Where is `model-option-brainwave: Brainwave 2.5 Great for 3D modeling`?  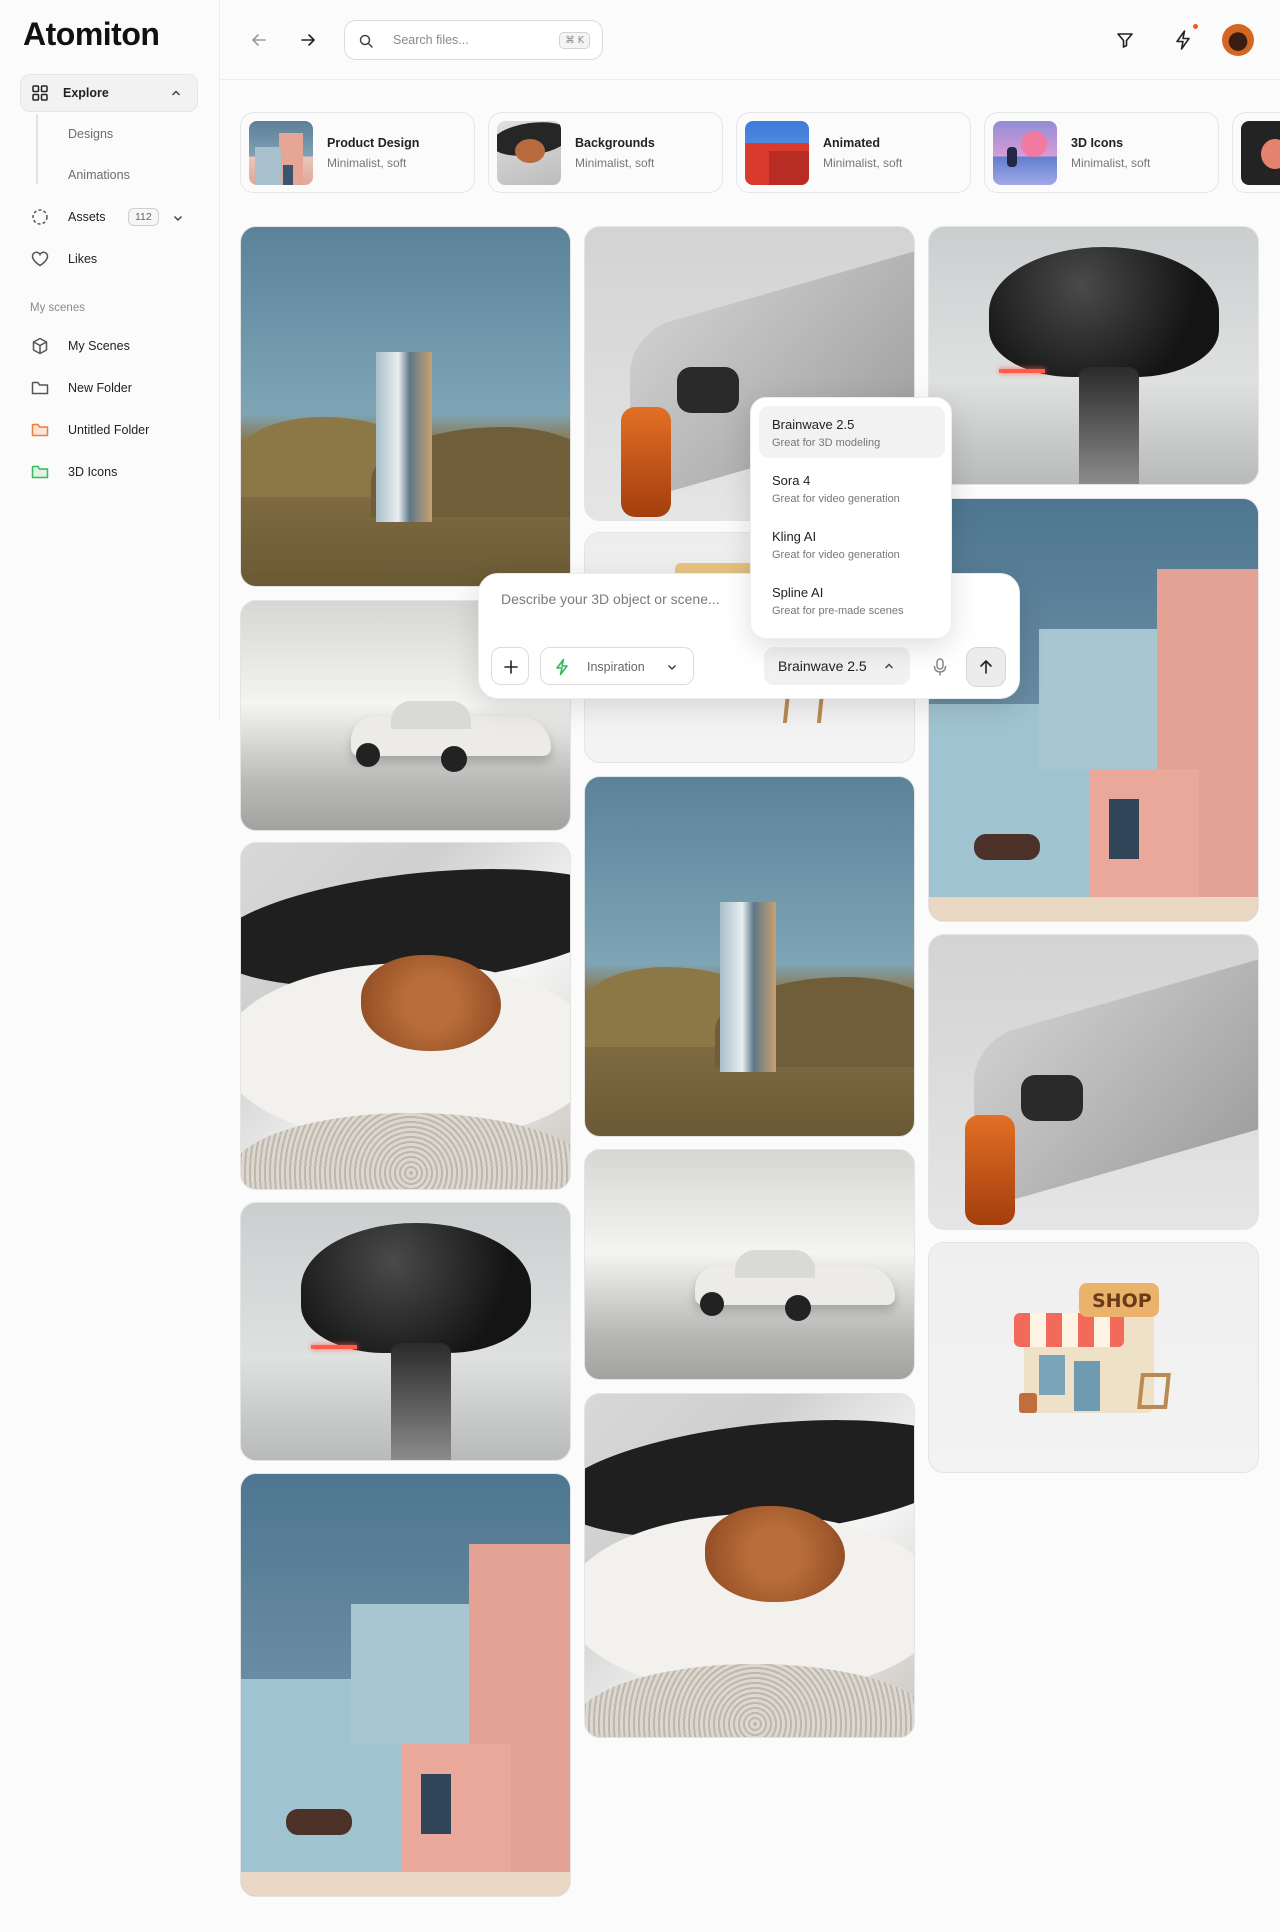
model-option-brainwave: Brainwave 2.5 Great for 3D modeling is located at coordinates (852, 432).